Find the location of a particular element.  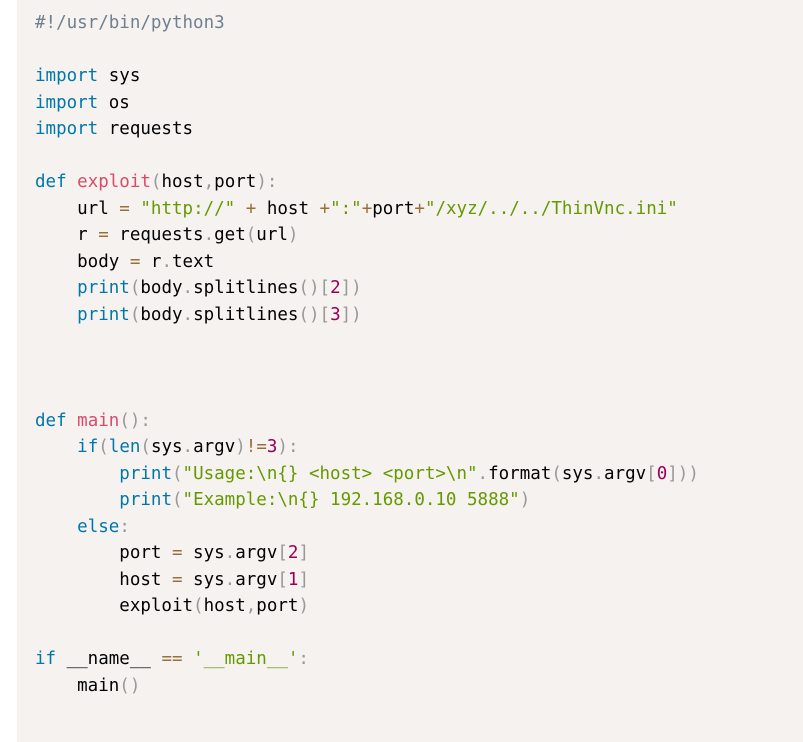

code-token-punct: [ is located at coordinates (282, 553).